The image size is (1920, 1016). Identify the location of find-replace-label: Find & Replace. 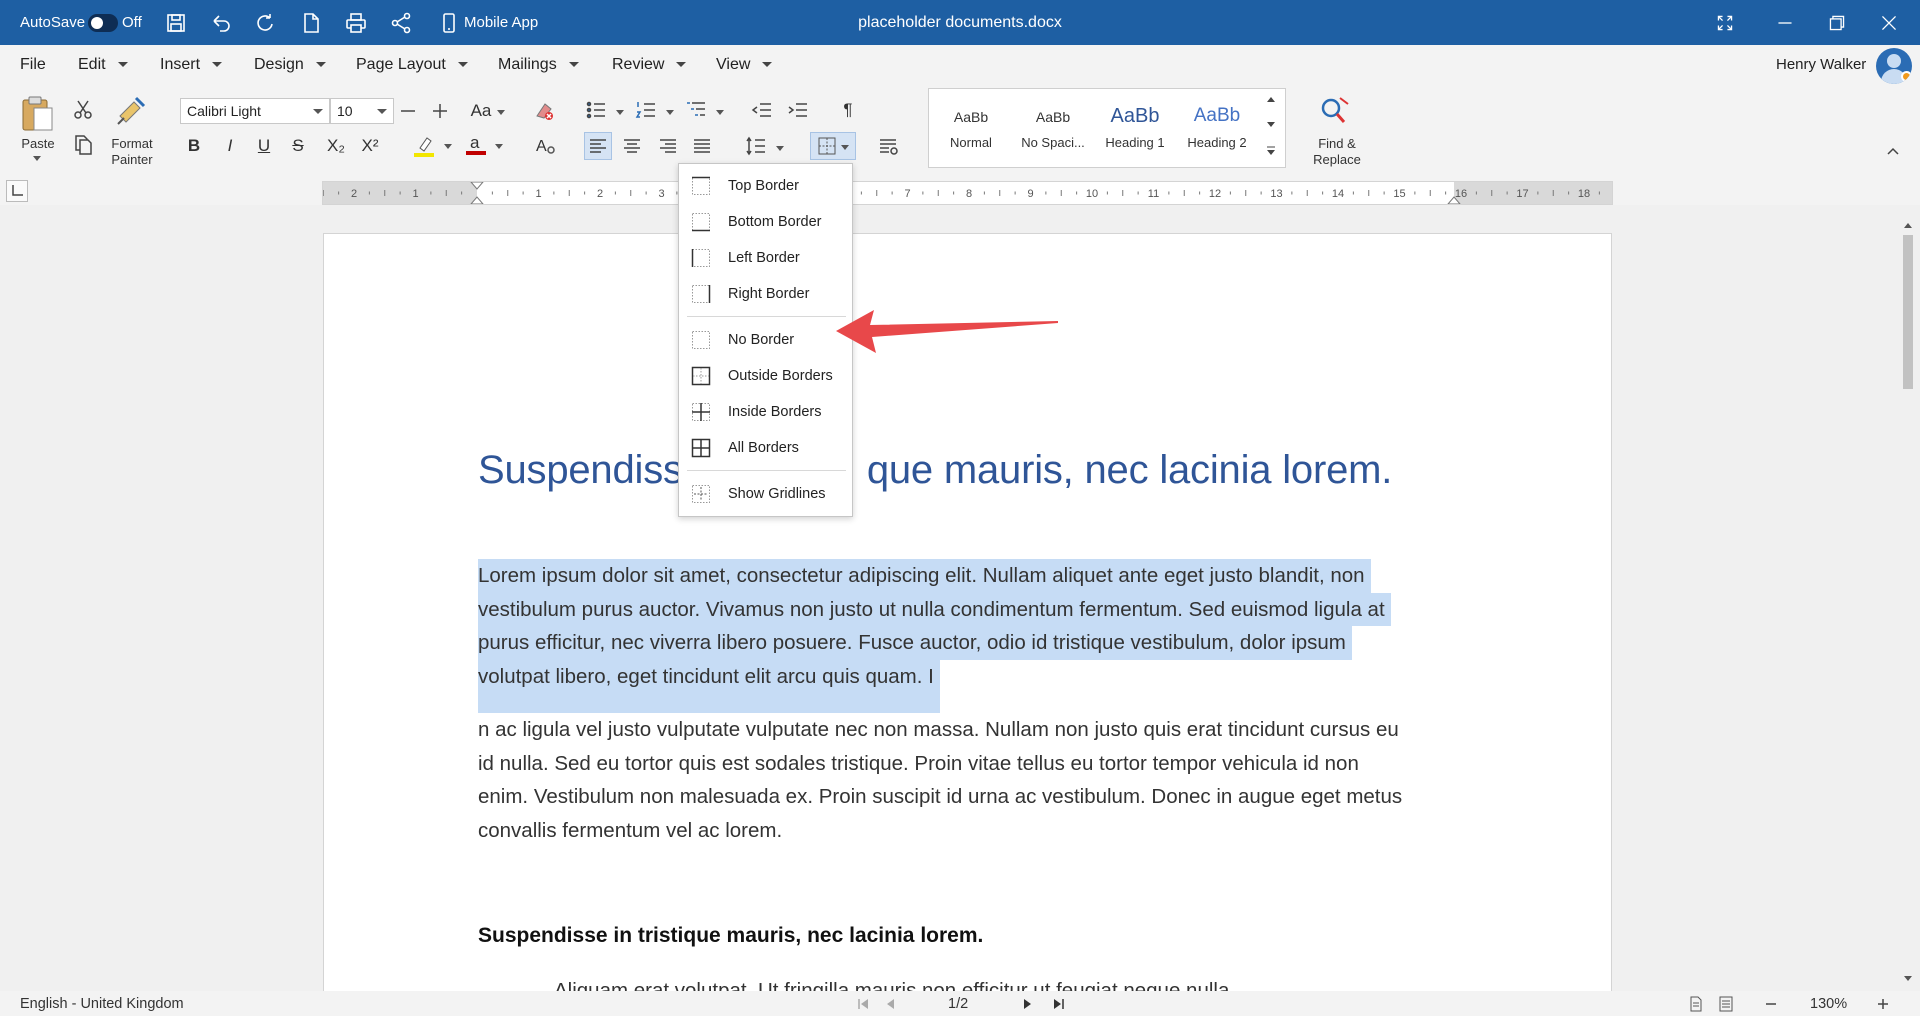
(1337, 152).